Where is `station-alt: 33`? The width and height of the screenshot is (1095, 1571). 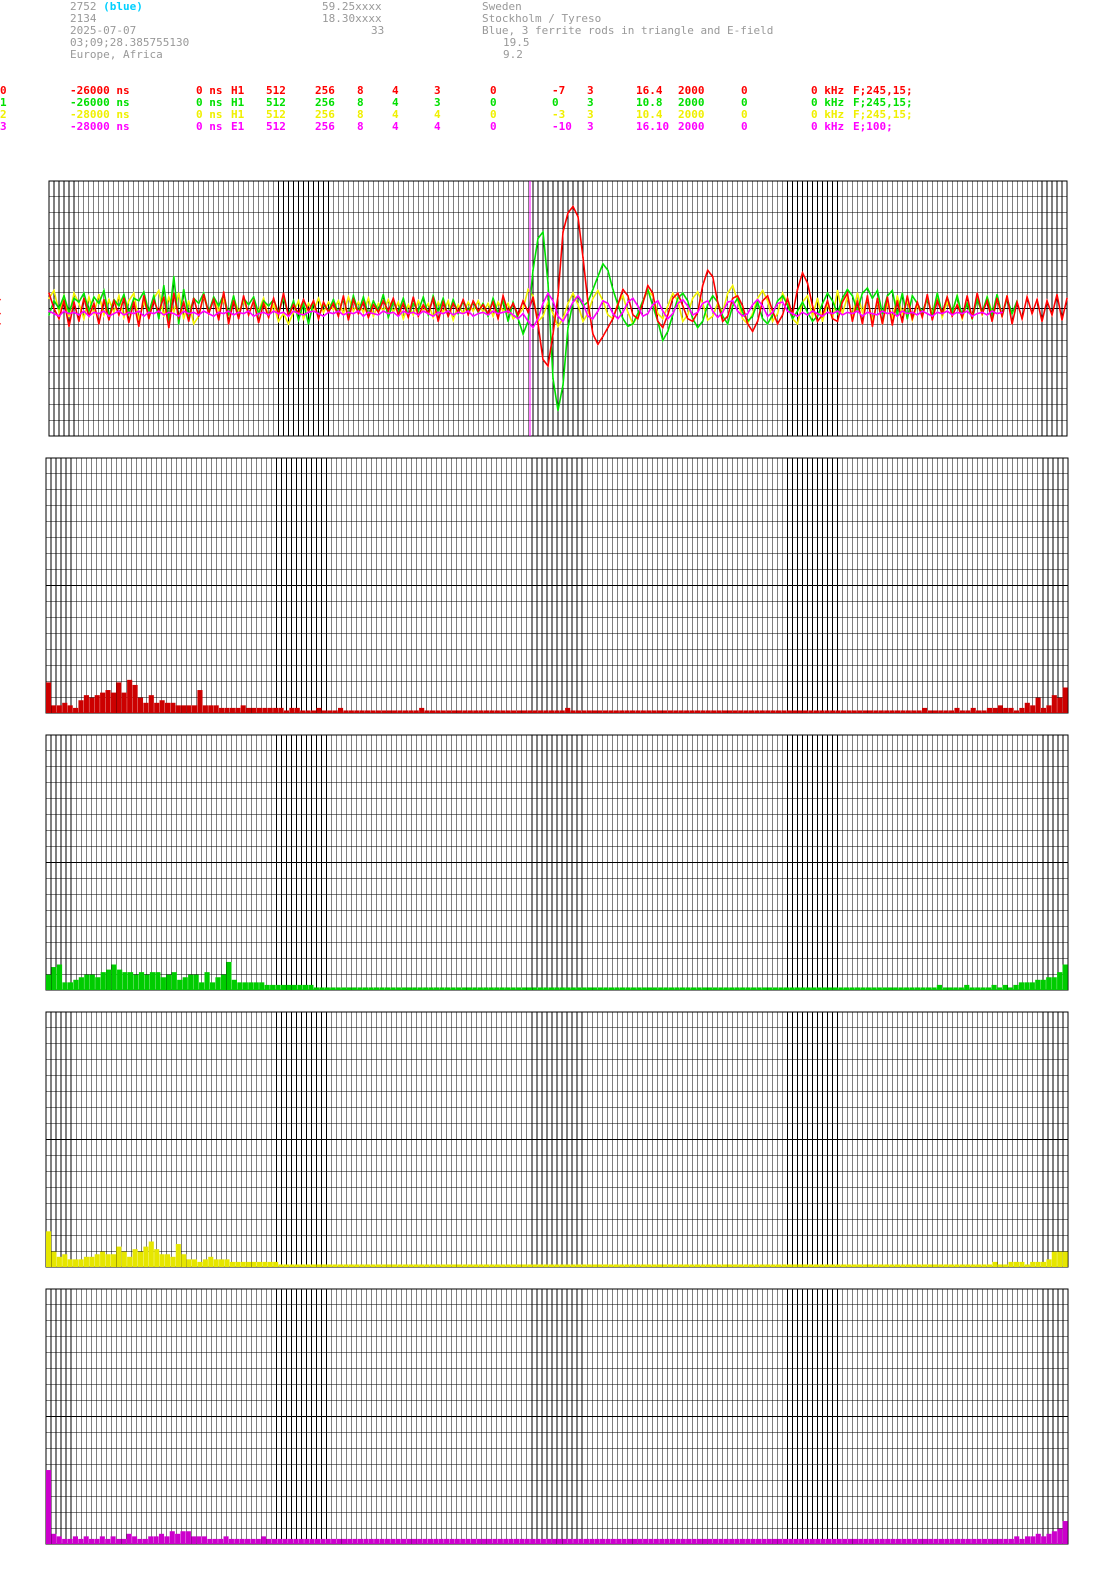 station-alt: 33 is located at coordinates (378, 30).